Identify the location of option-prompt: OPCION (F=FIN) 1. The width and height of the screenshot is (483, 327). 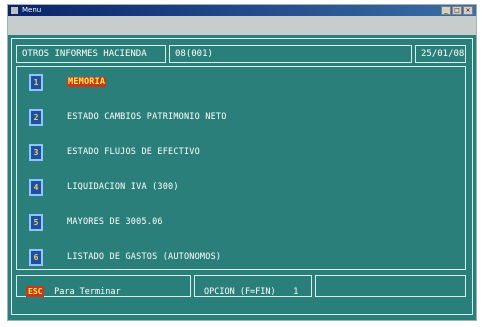
(251, 288).